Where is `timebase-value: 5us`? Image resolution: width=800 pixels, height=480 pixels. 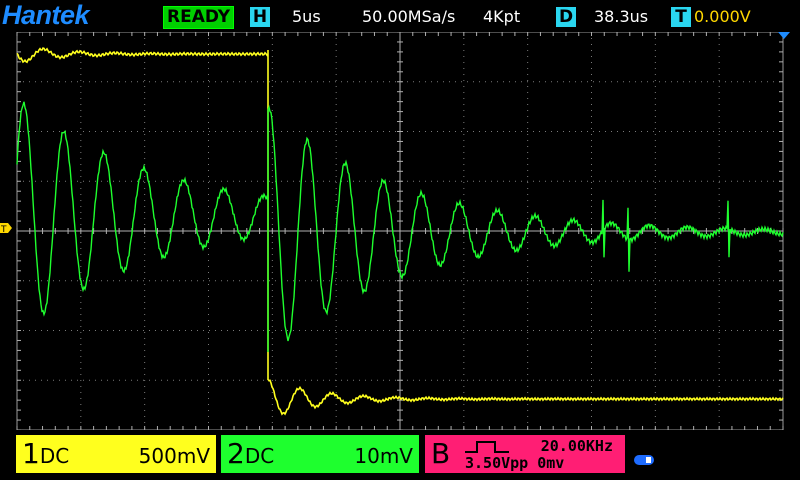
timebase-value: 5us is located at coordinates (306, 16).